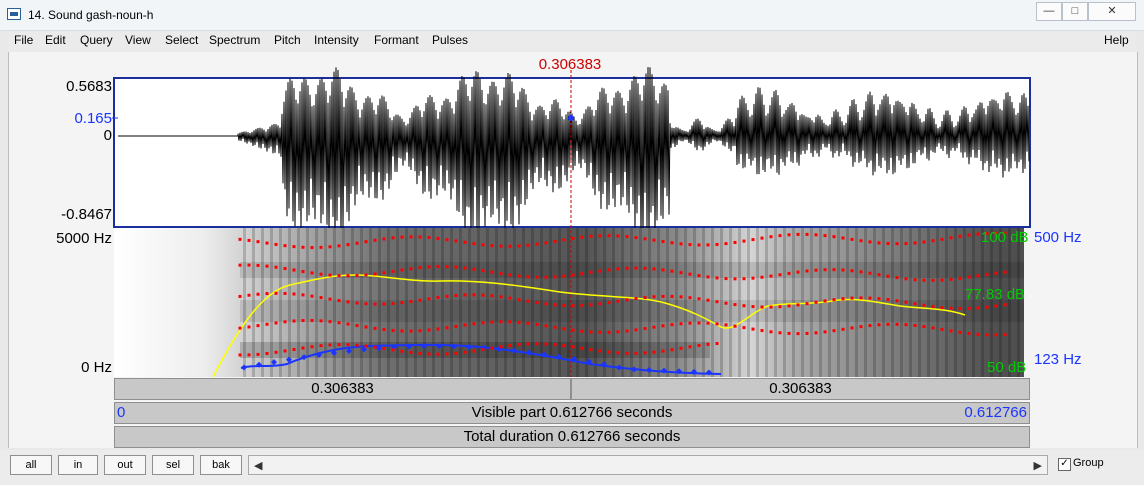 The width and height of the screenshot is (1144, 485). What do you see at coordinates (96, 367) in the screenshot?
I see `spectrogram-bottom-label: 0 Hz` at bounding box center [96, 367].